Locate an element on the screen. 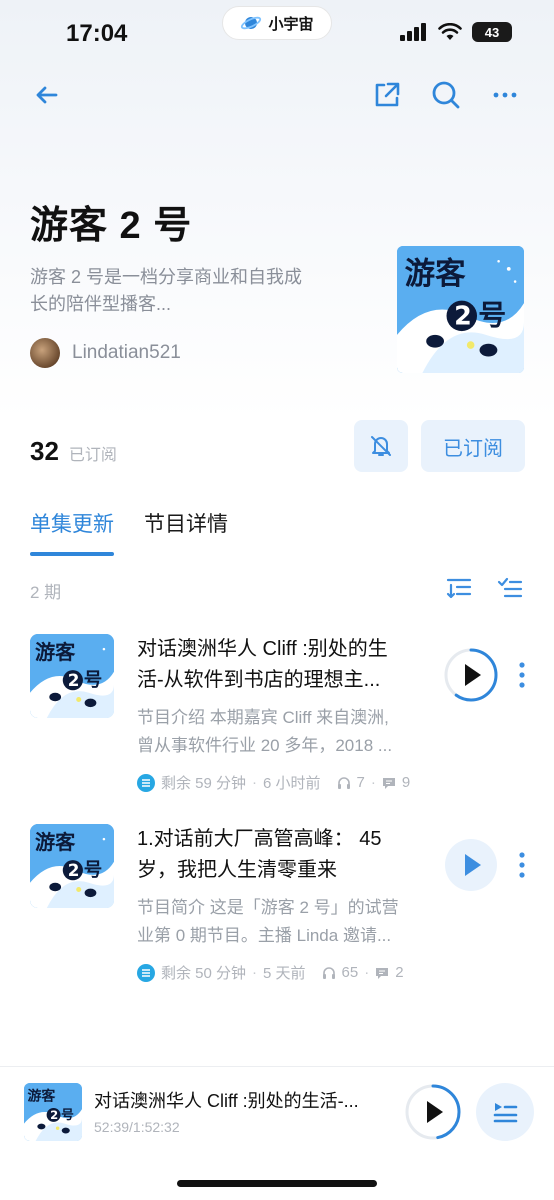 This screenshot has width=554, height=1200. mini-player-cover: 游客 2 号 is located at coordinates (53, 1112).